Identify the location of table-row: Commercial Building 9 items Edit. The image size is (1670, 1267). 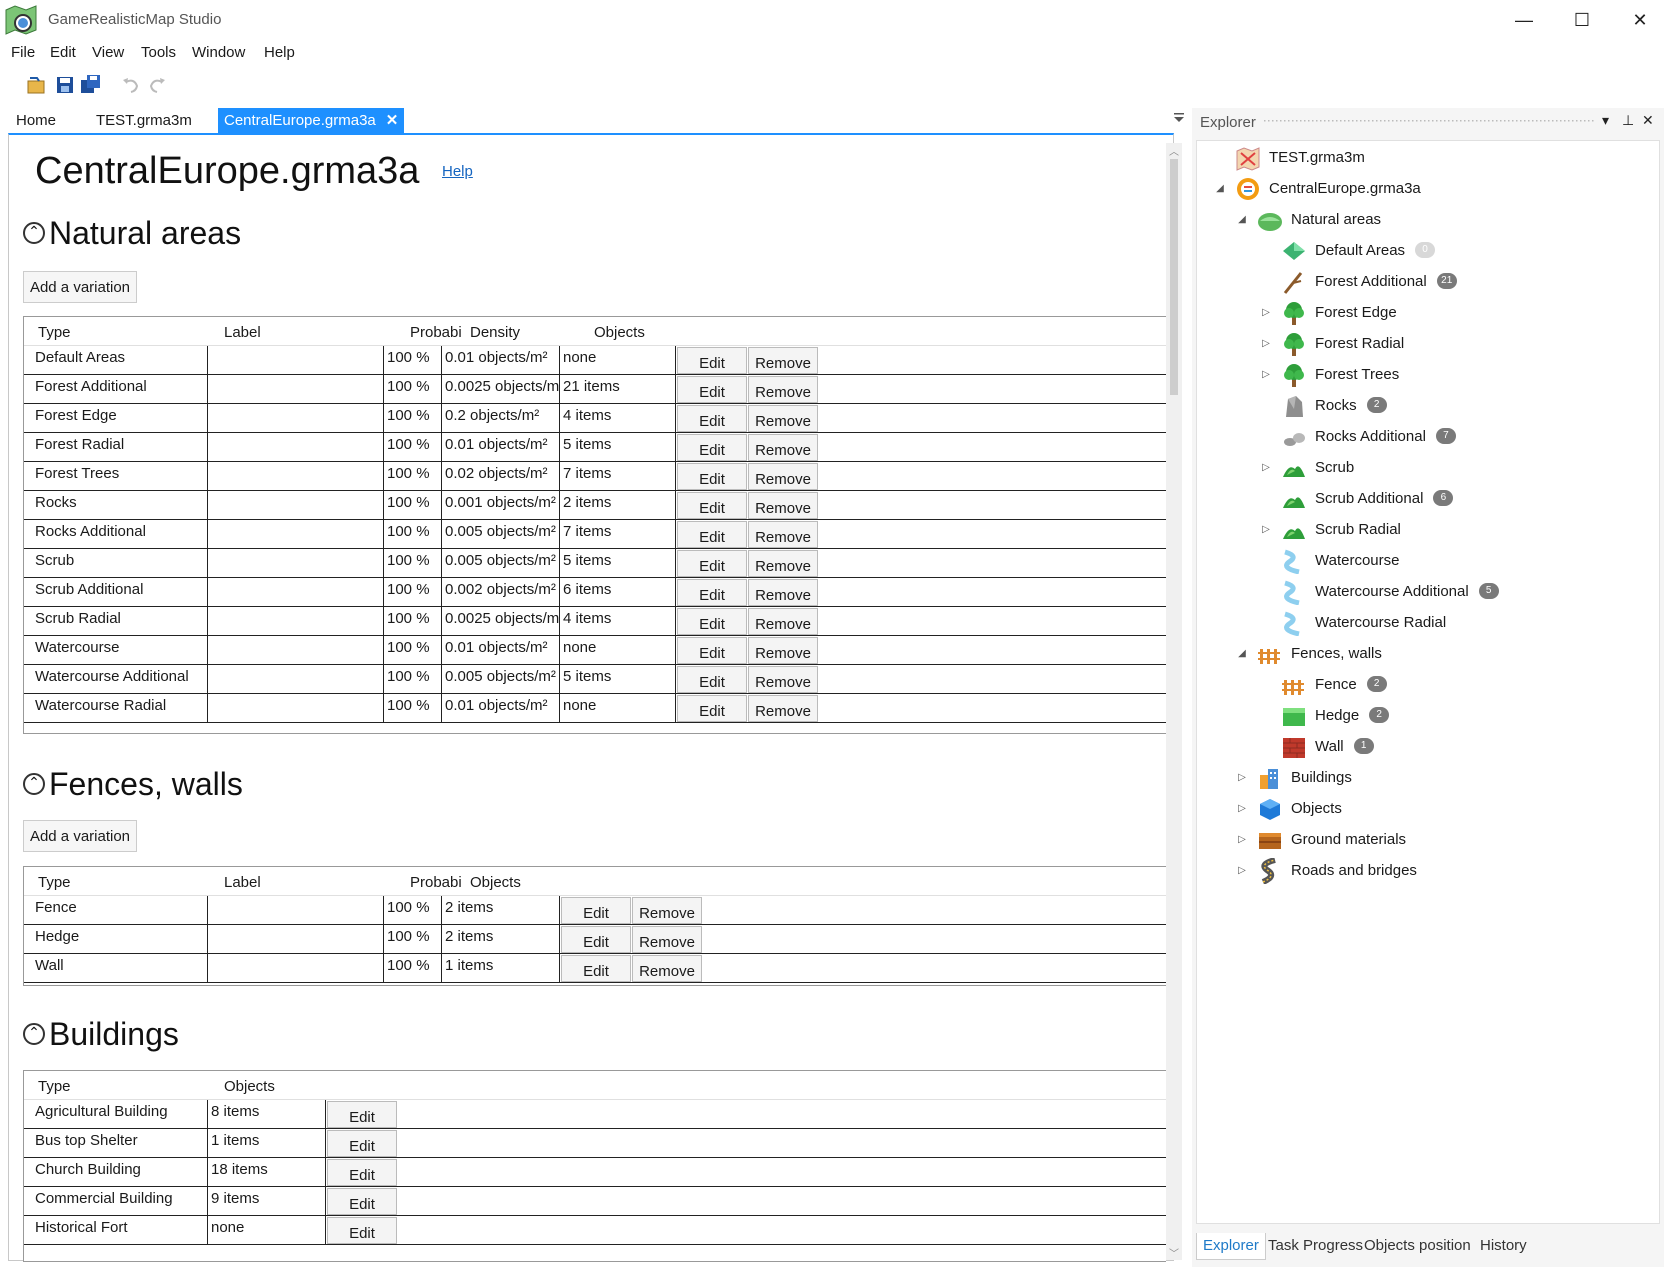
(595, 1201).